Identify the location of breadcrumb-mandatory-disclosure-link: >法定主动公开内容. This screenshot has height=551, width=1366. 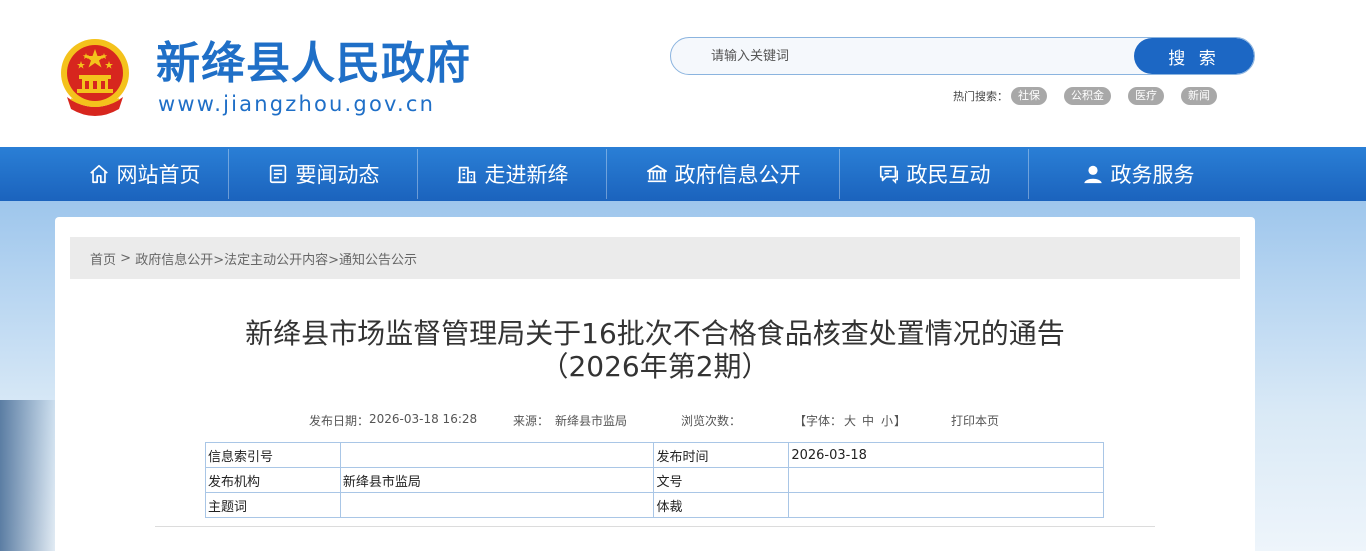
(270, 258).